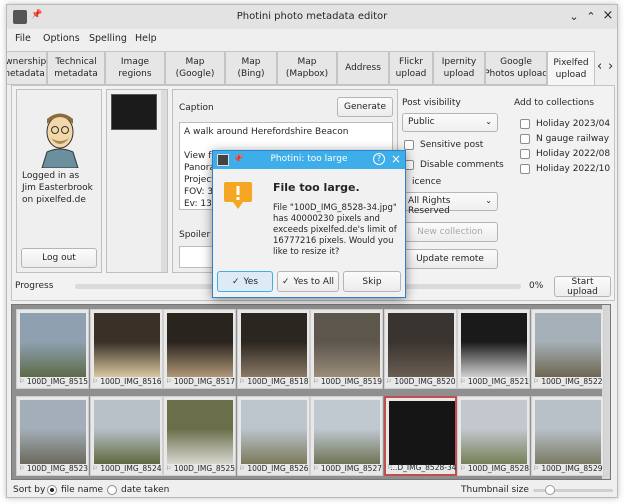 Image resolution: width=628 pixels, height=504 pixels. I want to click on preview-scrollbar, so click(164, 181).